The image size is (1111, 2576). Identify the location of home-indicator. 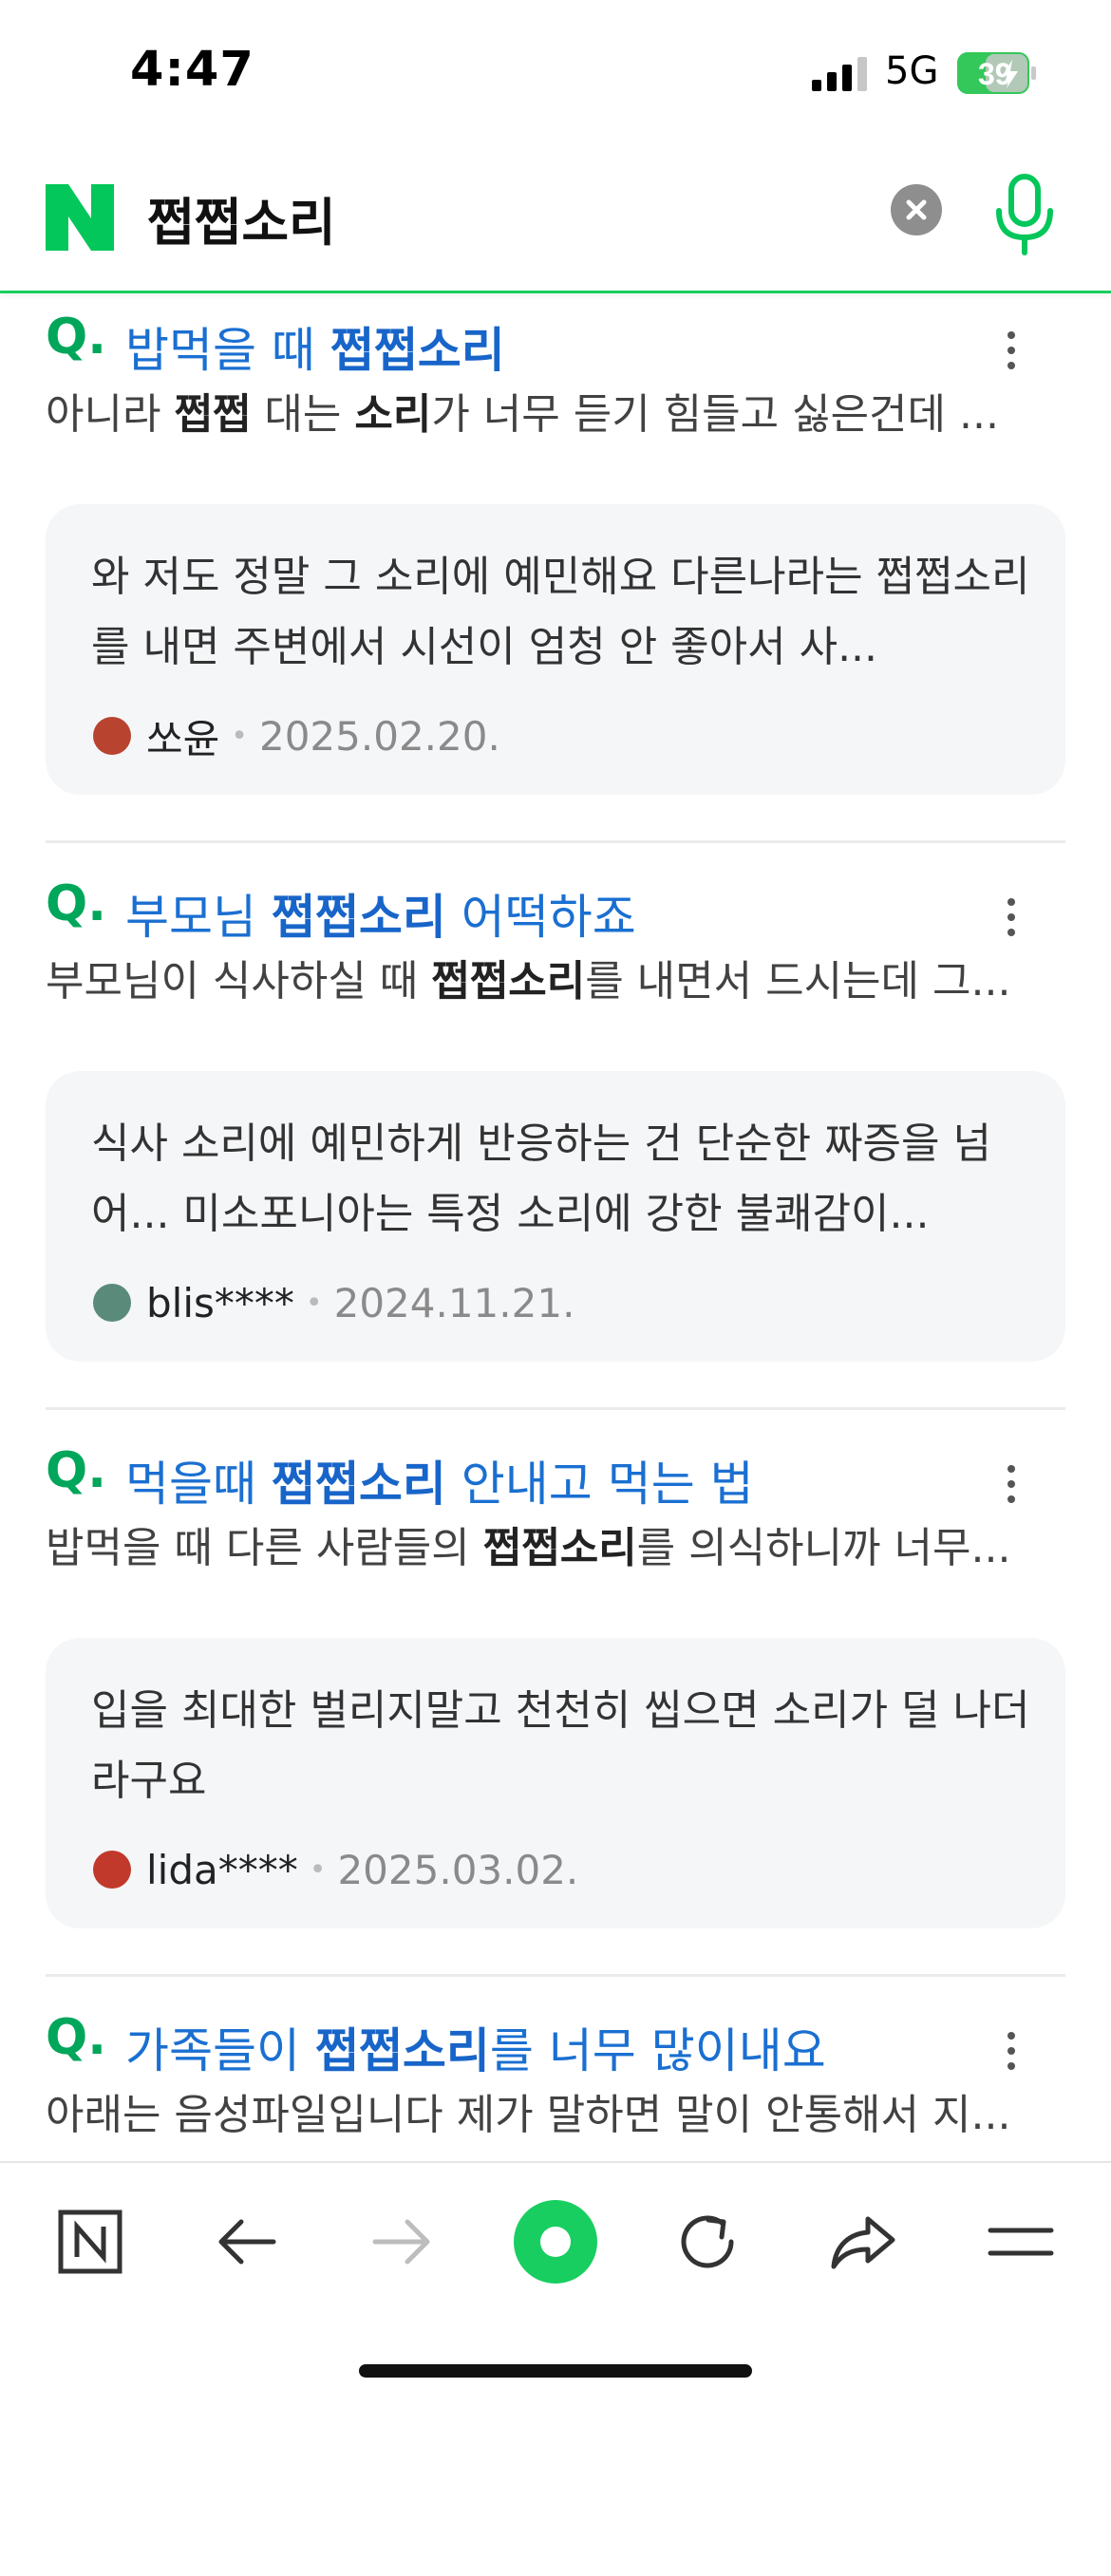
(555, 2371).